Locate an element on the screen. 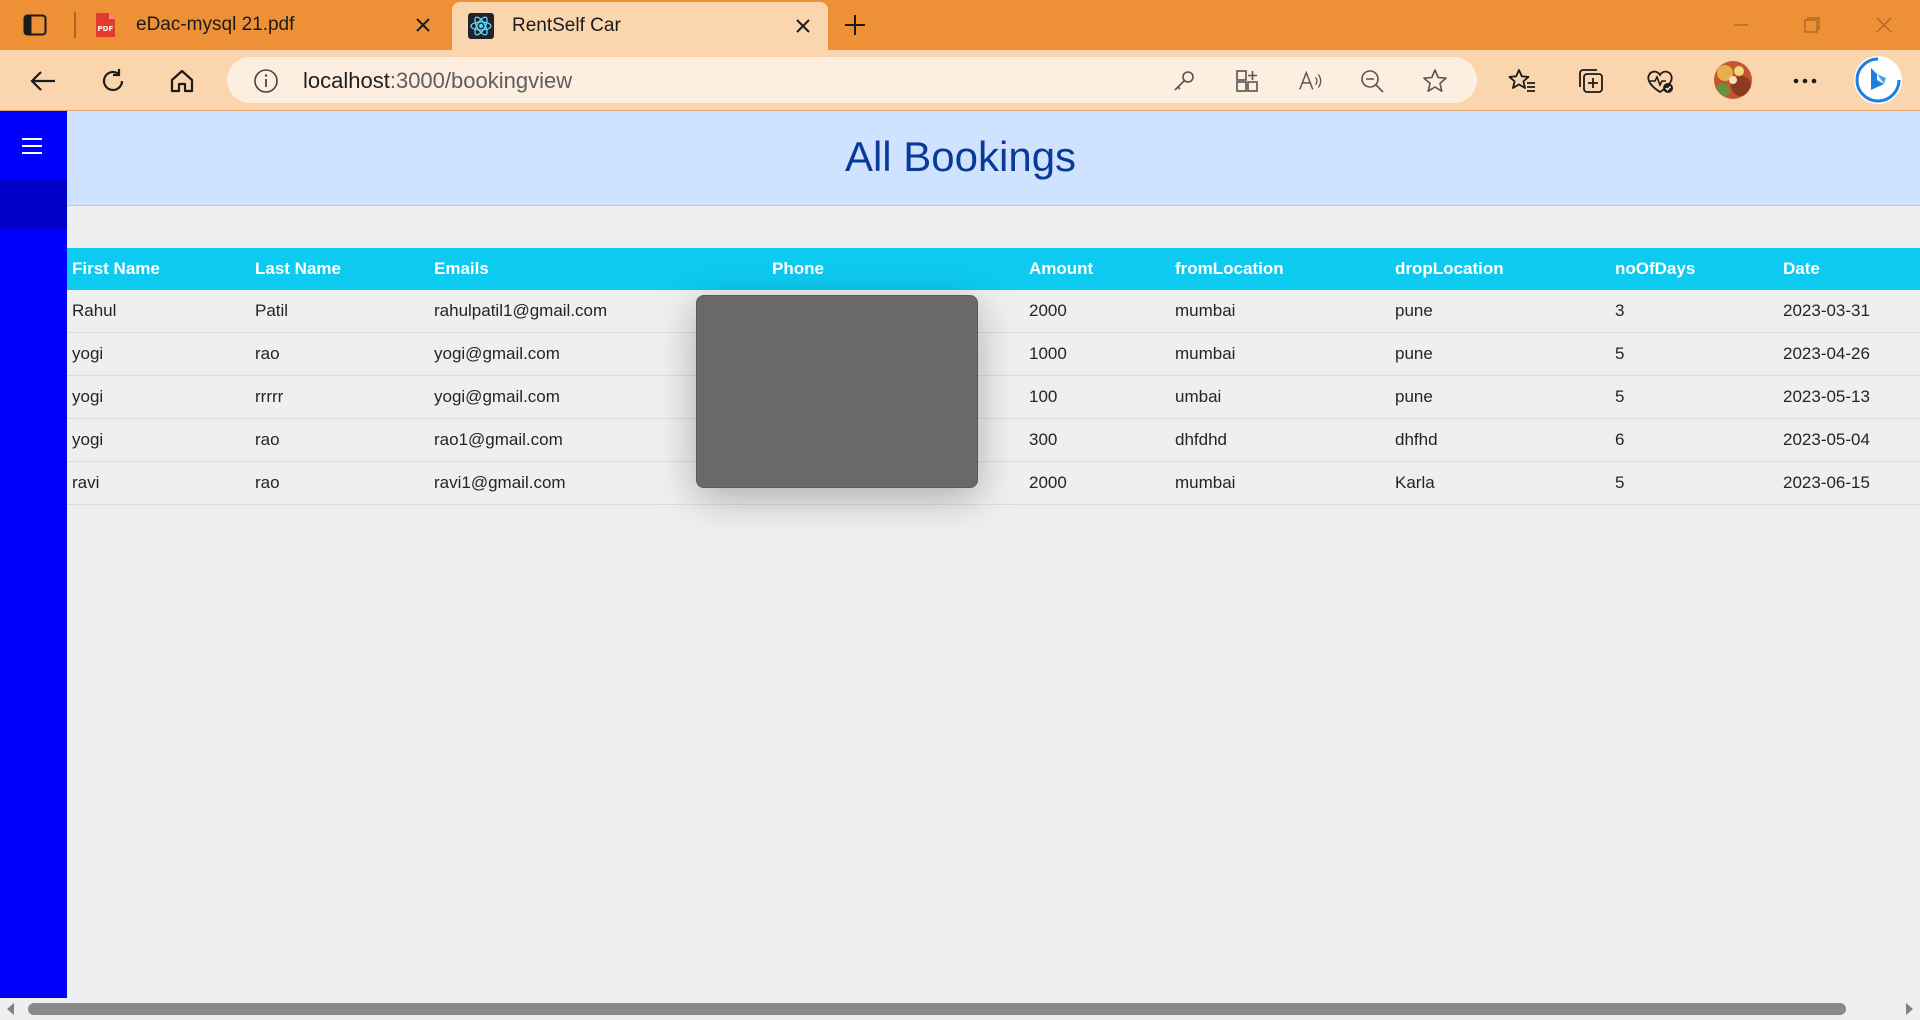 This screenshot has width=1920, height=1020. page-header: All Bookings is located at coordinates (993, 158).